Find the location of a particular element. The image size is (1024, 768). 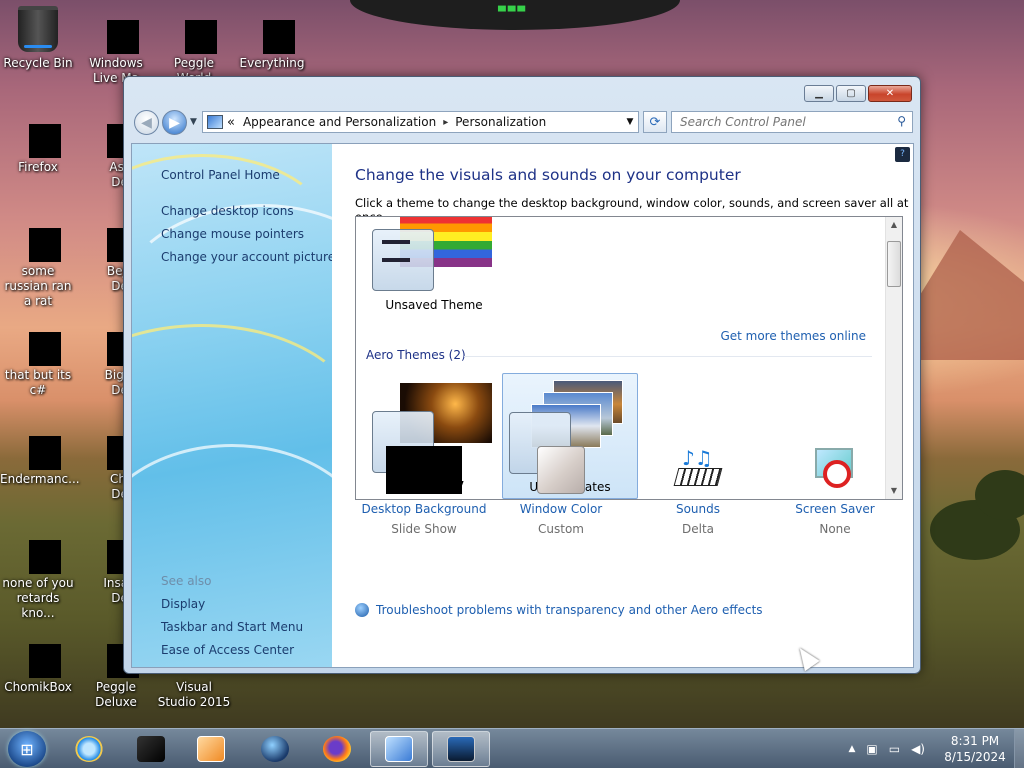

monitor-app-icon is located at coordinates (461, 749).